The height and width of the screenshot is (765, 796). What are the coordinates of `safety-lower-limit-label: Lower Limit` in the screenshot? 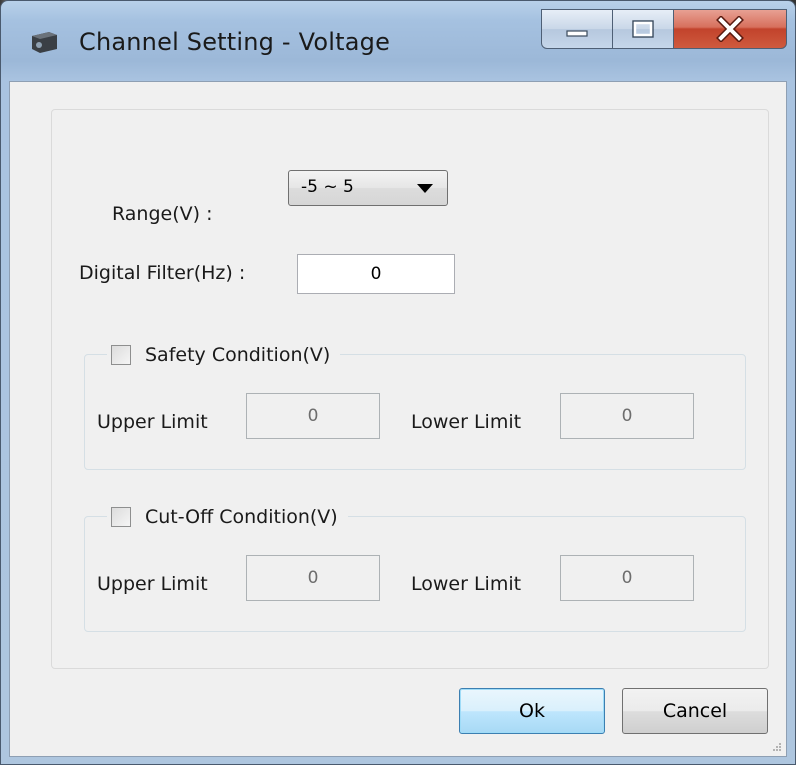 It's located at (466, 422).